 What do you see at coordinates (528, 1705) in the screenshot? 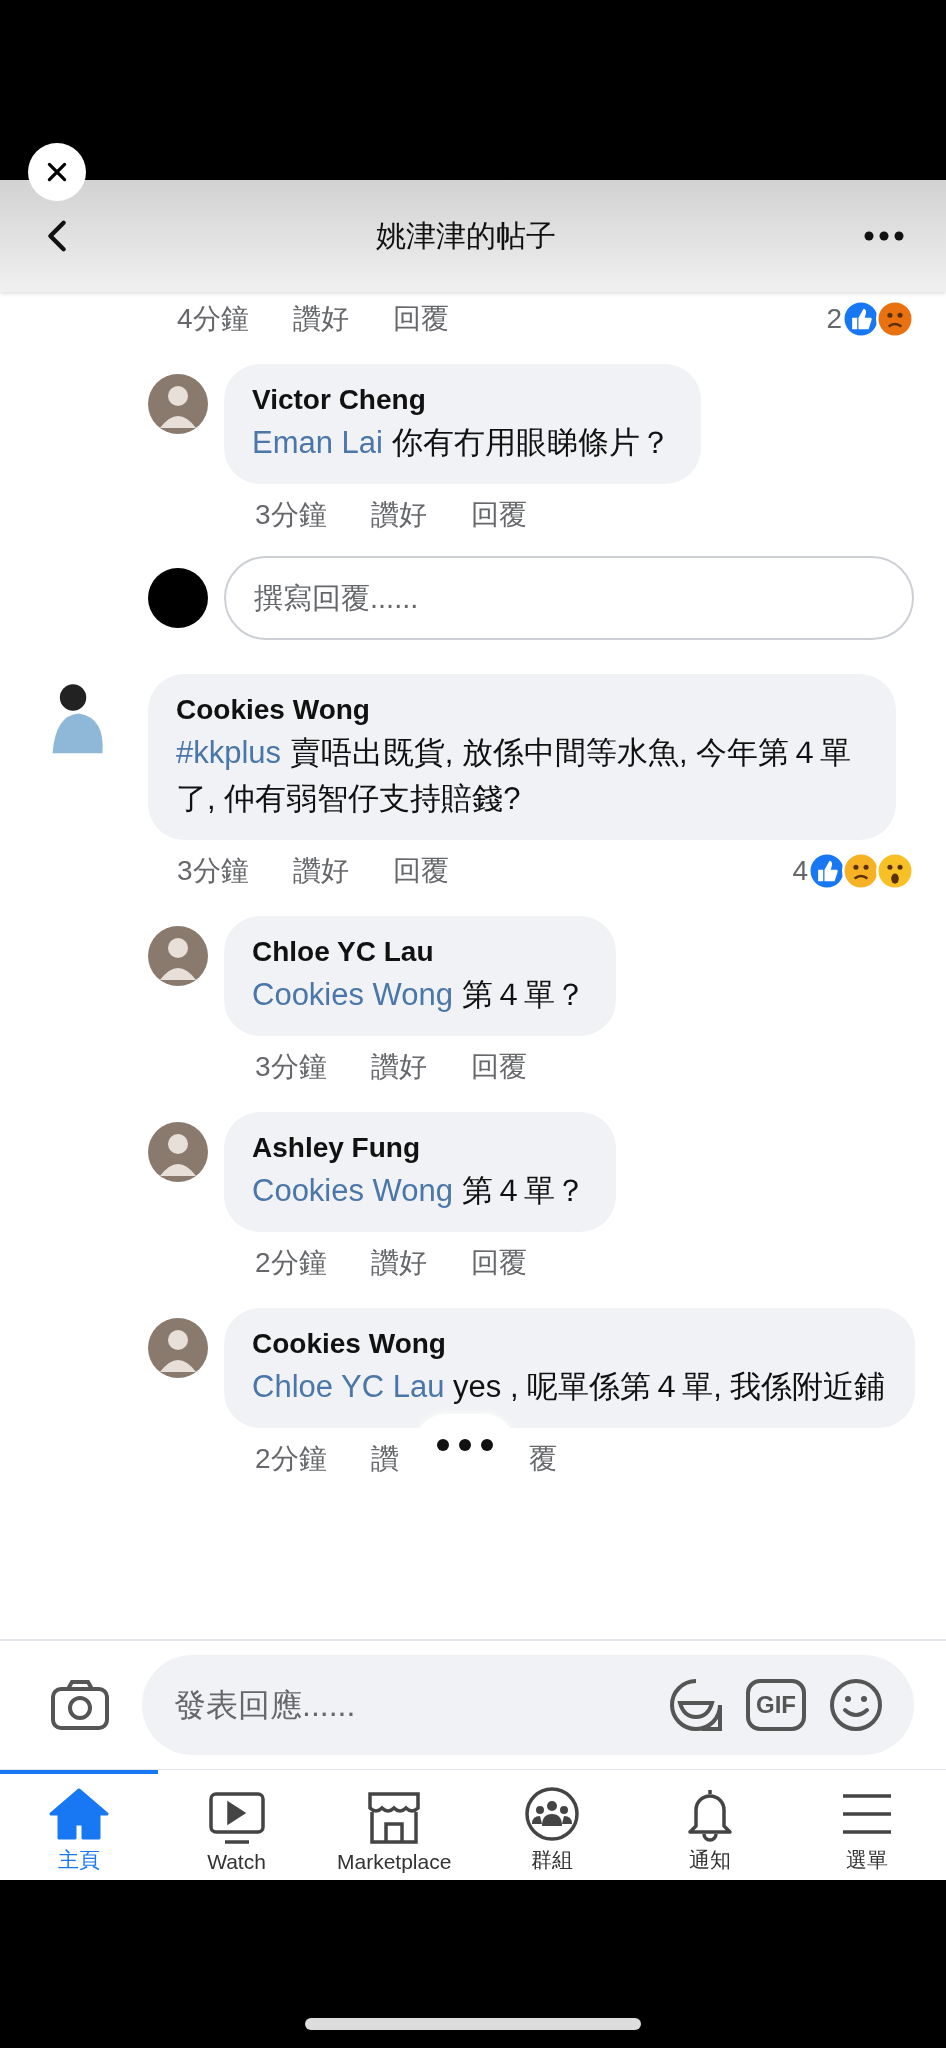
I see `comment-field: 發表回應...... GIF` at bounding box center [528, 1705].